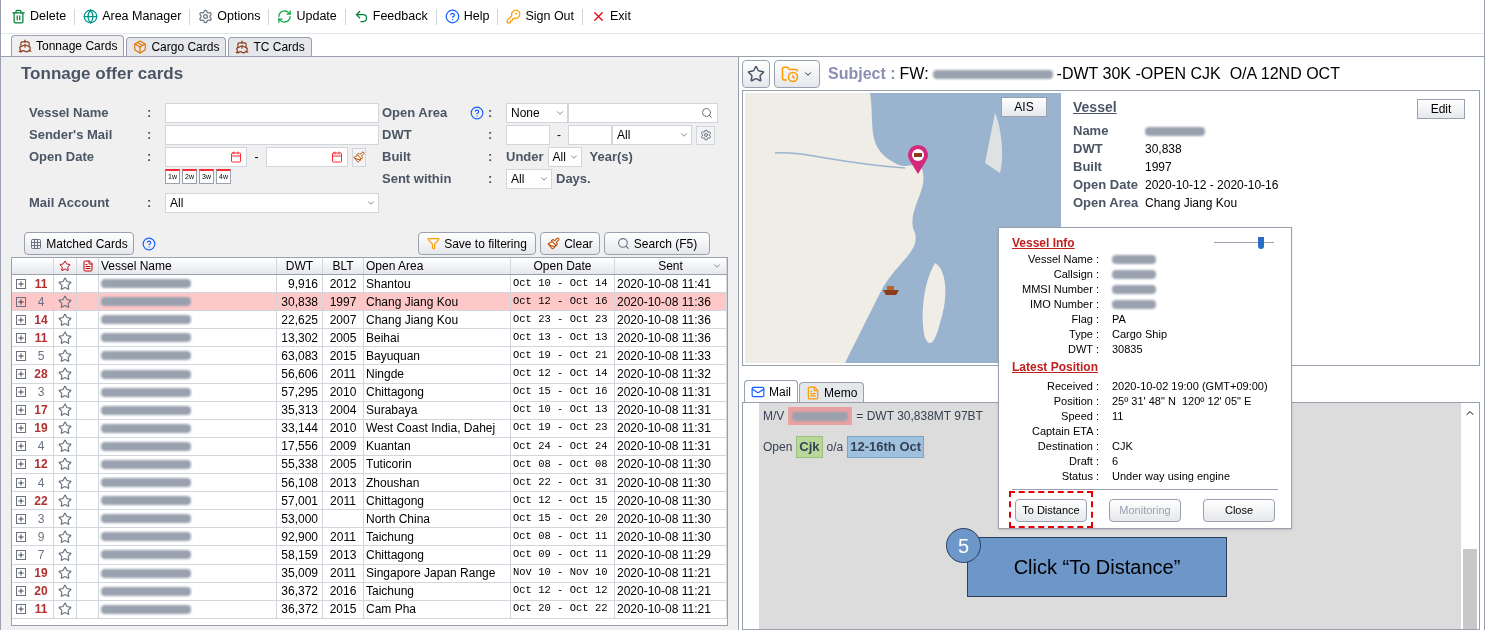 This screenshot has width=1485, height=630. Describe the element at coordinates (369, 537) in the screenshot. I see `table-row: 9 92,900 2011 Taichung Oct 08 - Oct 11 2020-10-08 11:30` at that location.